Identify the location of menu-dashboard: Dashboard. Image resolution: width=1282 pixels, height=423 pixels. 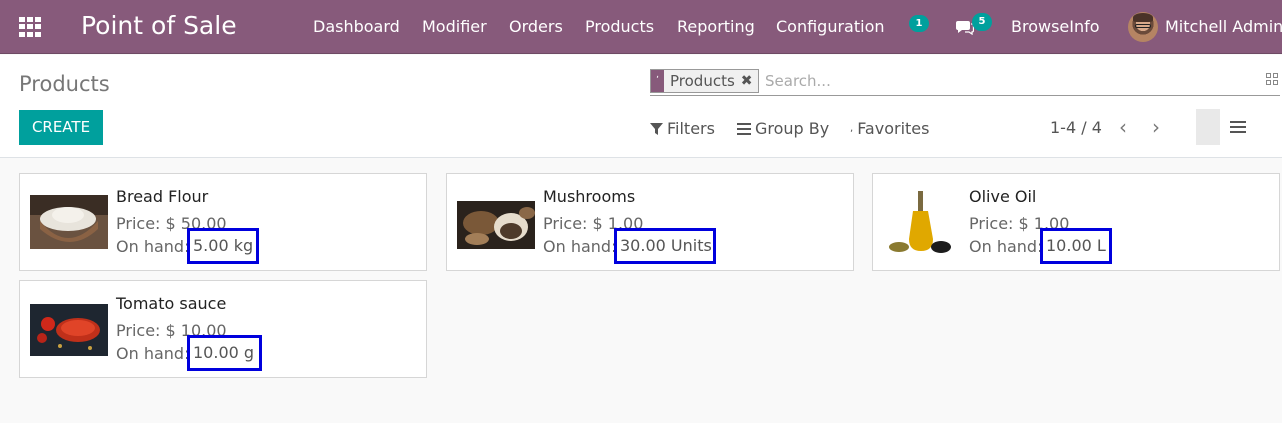
(356, 26).